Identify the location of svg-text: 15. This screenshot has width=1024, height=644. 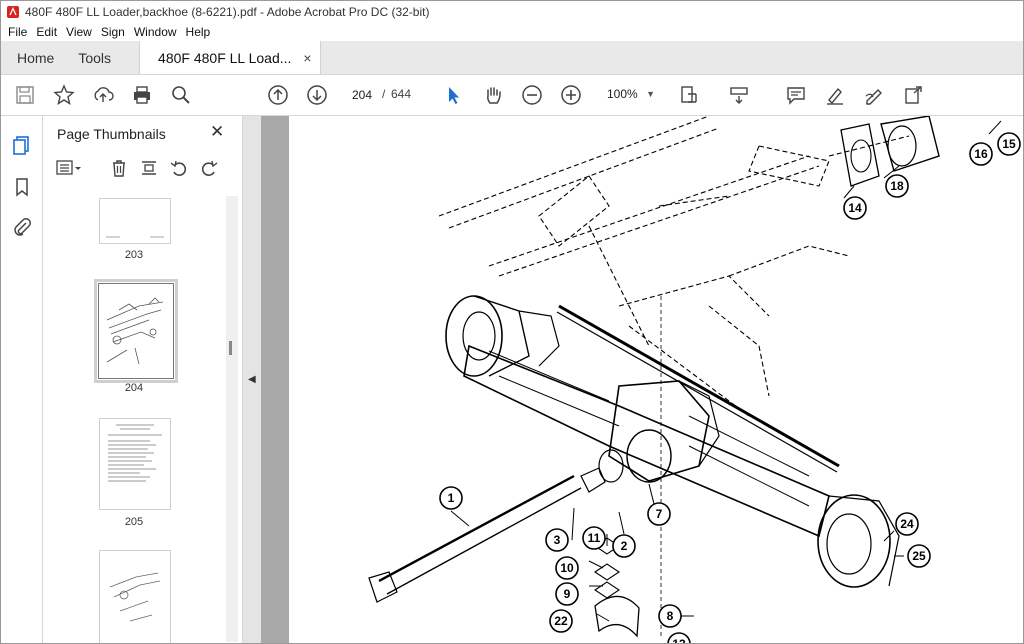
(1009, 144).